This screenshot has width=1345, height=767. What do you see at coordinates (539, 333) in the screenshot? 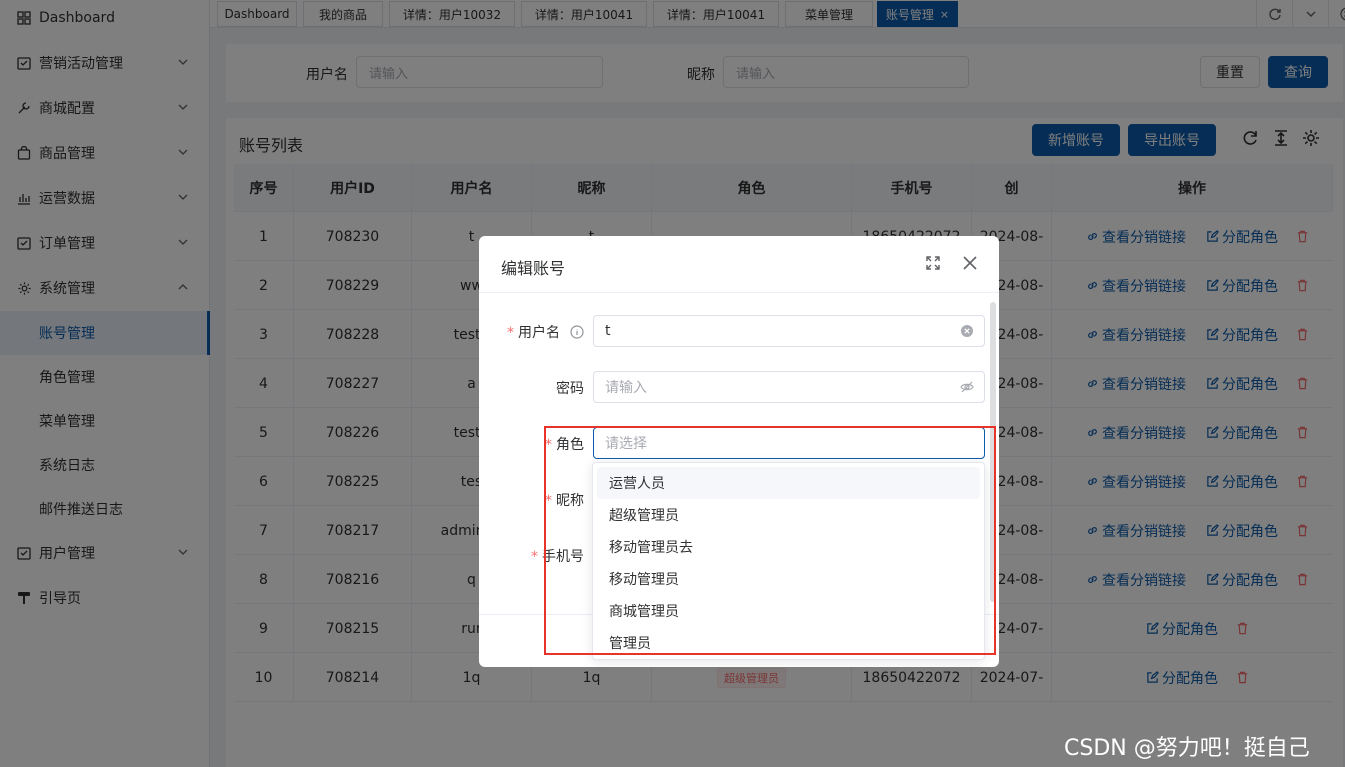
I see `label-text: 用户名` at bounding box center [539, 333].